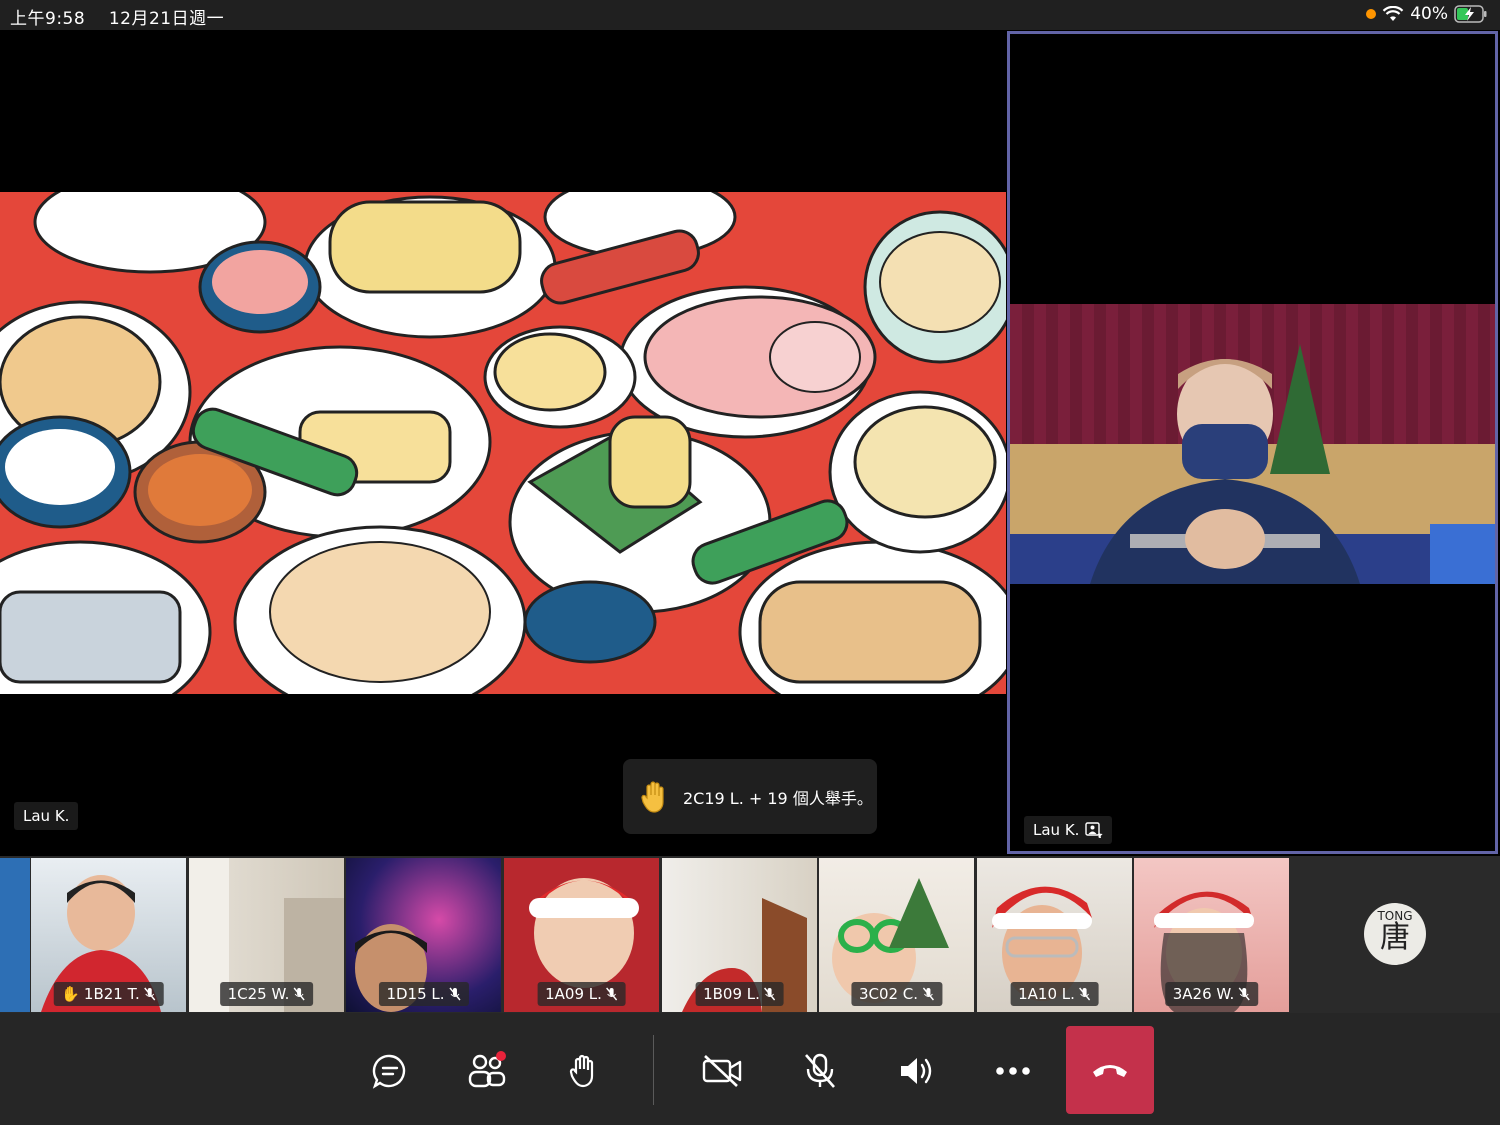 The height and width of the screenshot is (1125, 1500). What do you see at coordinates (1046, 994) in the screenshot?
I see `participant-name: 1A10 L.` at bounding box center [1046, 994].